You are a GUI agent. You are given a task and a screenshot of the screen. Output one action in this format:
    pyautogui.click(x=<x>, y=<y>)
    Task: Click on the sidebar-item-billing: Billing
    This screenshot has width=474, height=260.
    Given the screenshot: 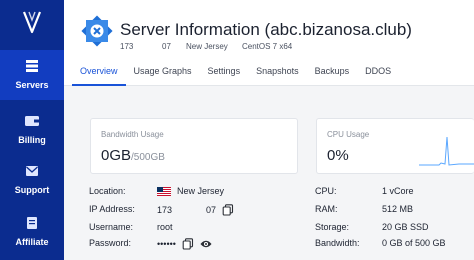 What is the action you would take?
    pyautogui.click(x=32, y=130)
    